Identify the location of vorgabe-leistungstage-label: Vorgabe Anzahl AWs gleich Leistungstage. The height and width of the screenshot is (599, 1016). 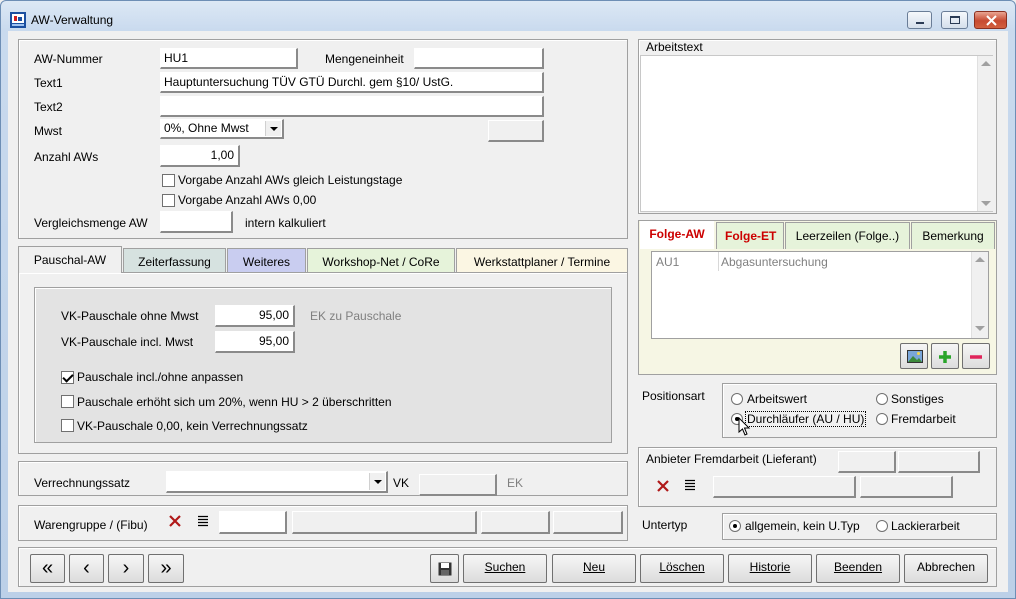
(290, 180).